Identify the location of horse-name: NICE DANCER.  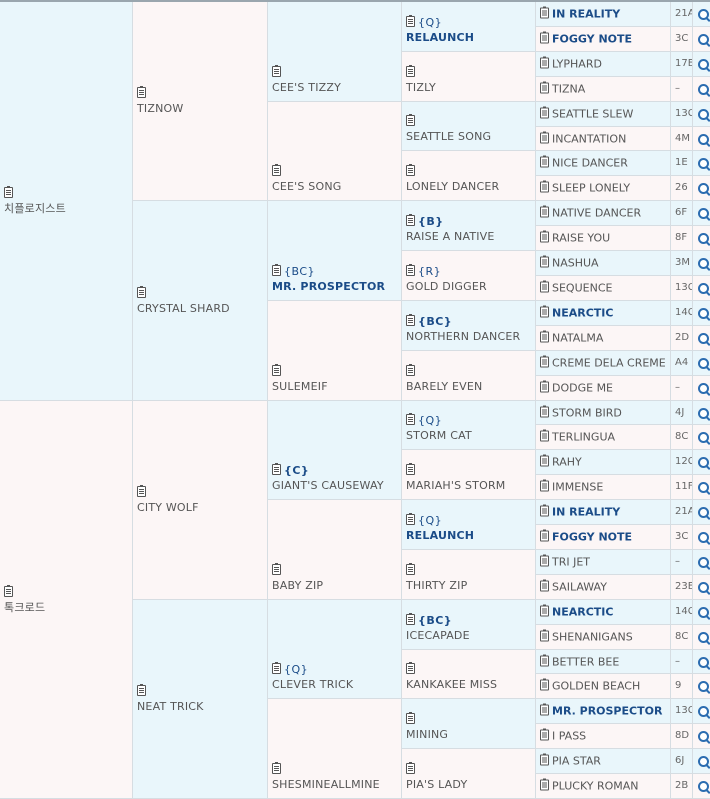
(590, 163).